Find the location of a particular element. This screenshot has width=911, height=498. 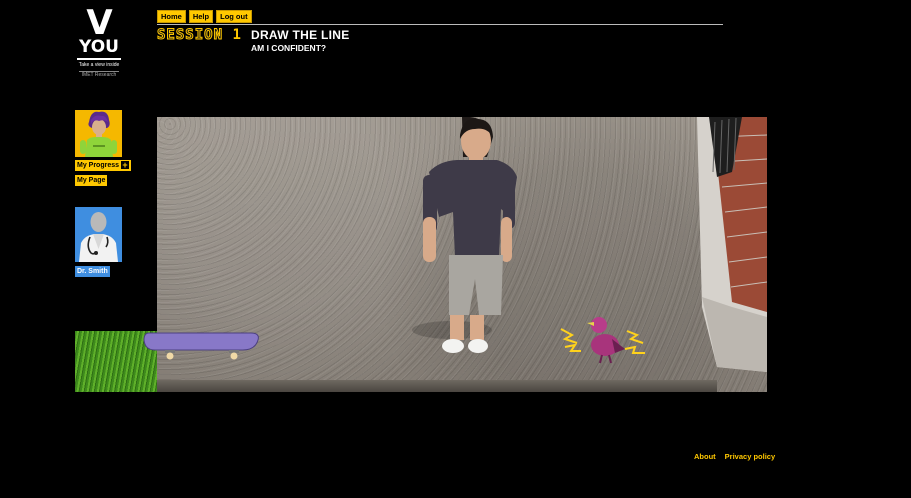

home-button: Home is located at coordinates (171, 16).